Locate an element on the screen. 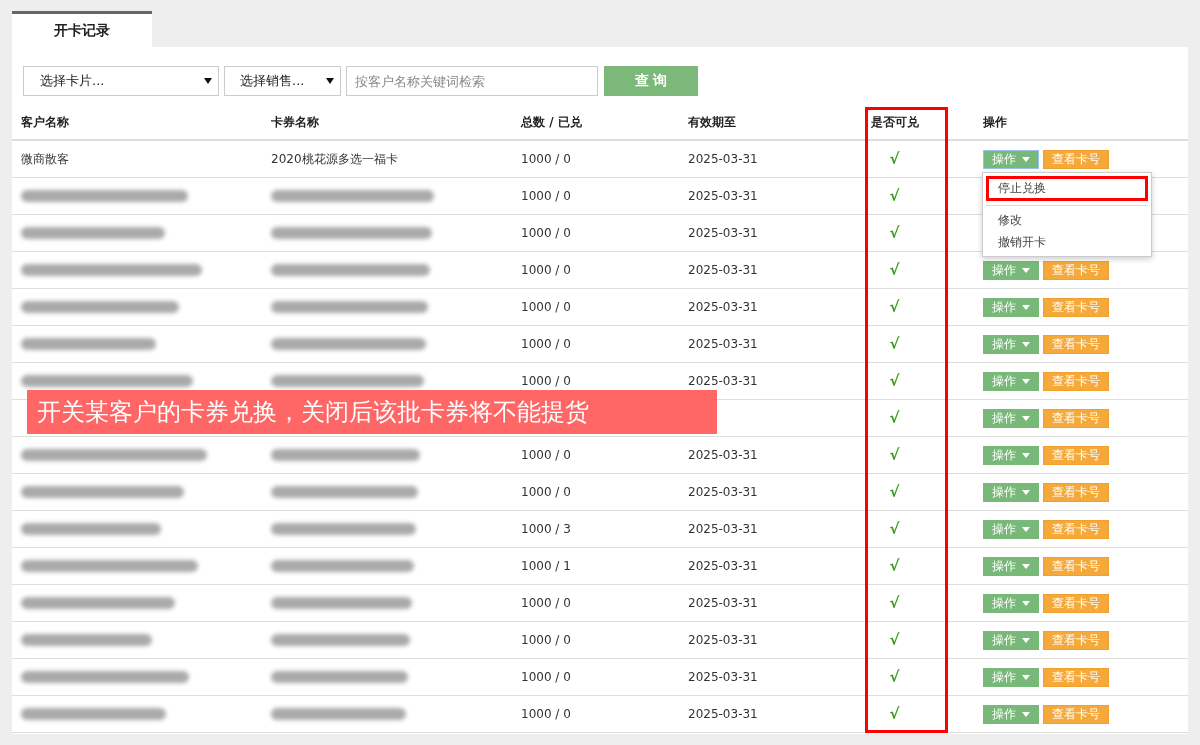 The height and width of the screenshot is (745, 1200). query-button: 查 询 is located at coordinates (651, 81).